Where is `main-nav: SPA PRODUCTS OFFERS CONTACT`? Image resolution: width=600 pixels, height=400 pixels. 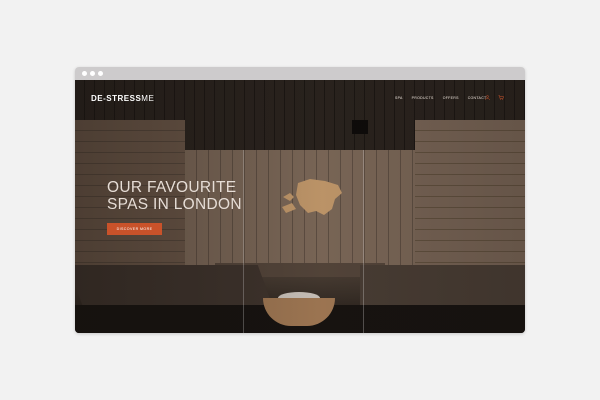 main-nav: SPA PRODUCTS OFFERS CONTACT is located at coordinates (440, 98).